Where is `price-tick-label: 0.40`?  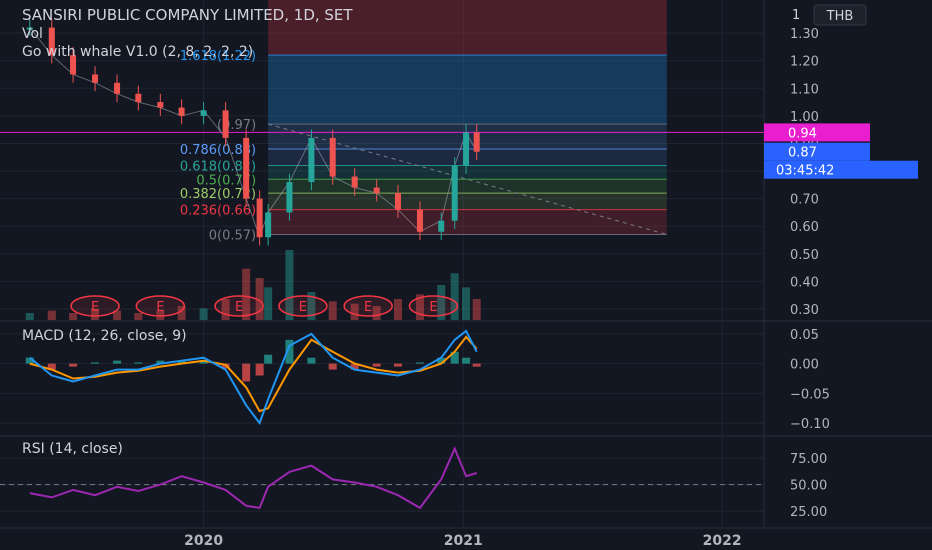
price-tick-label: 0.40 is located at coordinates (804, 282).